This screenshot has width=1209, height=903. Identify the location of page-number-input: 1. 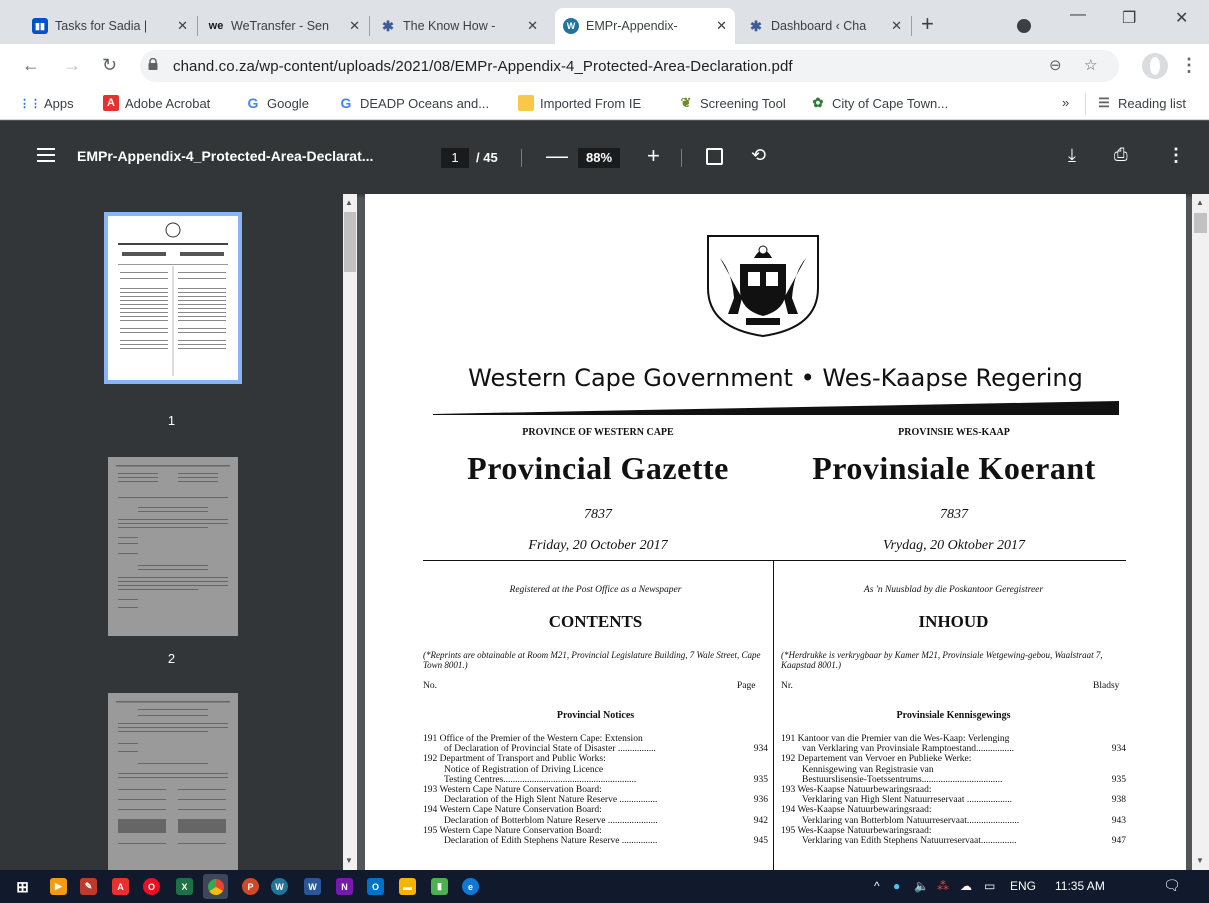
(455, 158).